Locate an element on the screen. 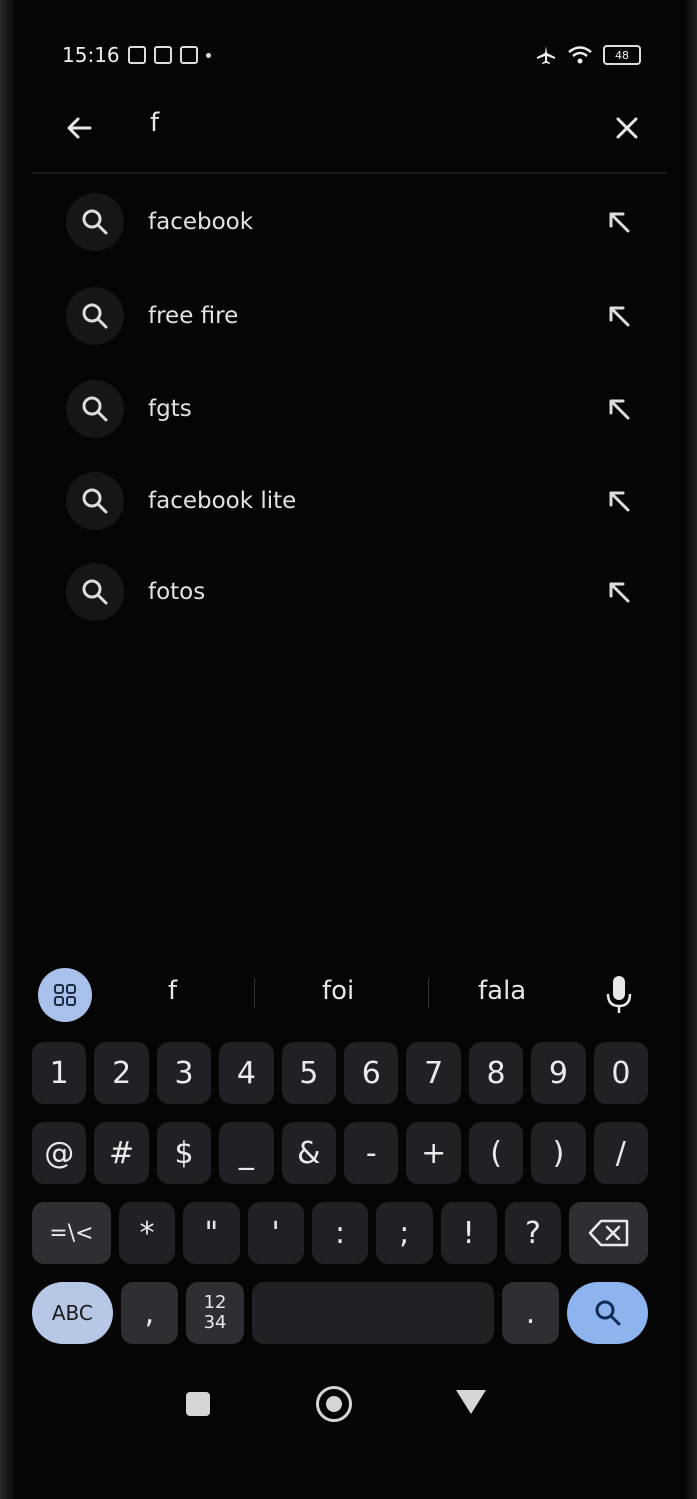 This screenshot has width=697, height=1499. key-double-quote: " is located at coordinates (211, 1233).